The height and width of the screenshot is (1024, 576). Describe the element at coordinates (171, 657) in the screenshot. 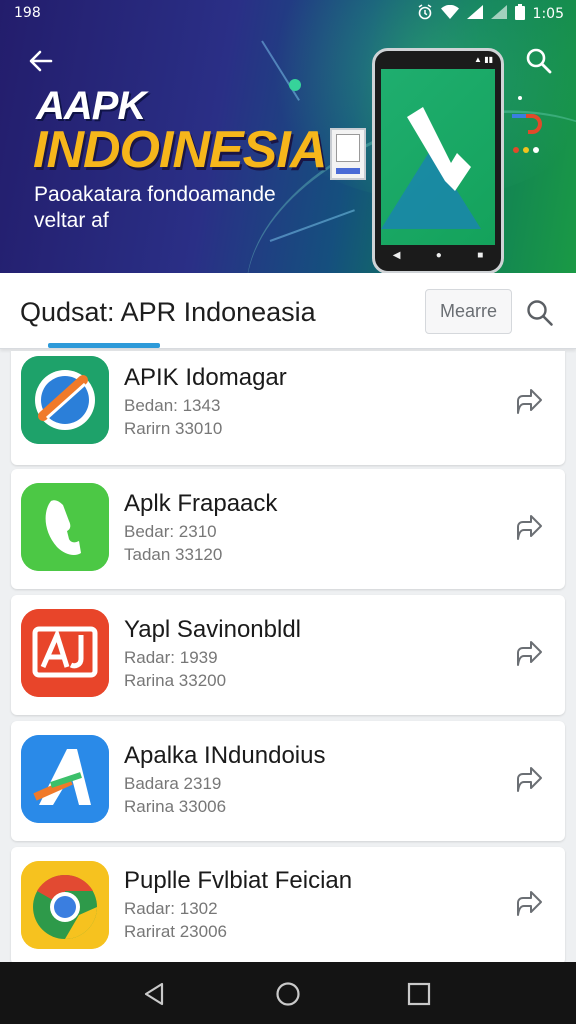

I see `app-meta-line1: Radar: 1939` at that location.